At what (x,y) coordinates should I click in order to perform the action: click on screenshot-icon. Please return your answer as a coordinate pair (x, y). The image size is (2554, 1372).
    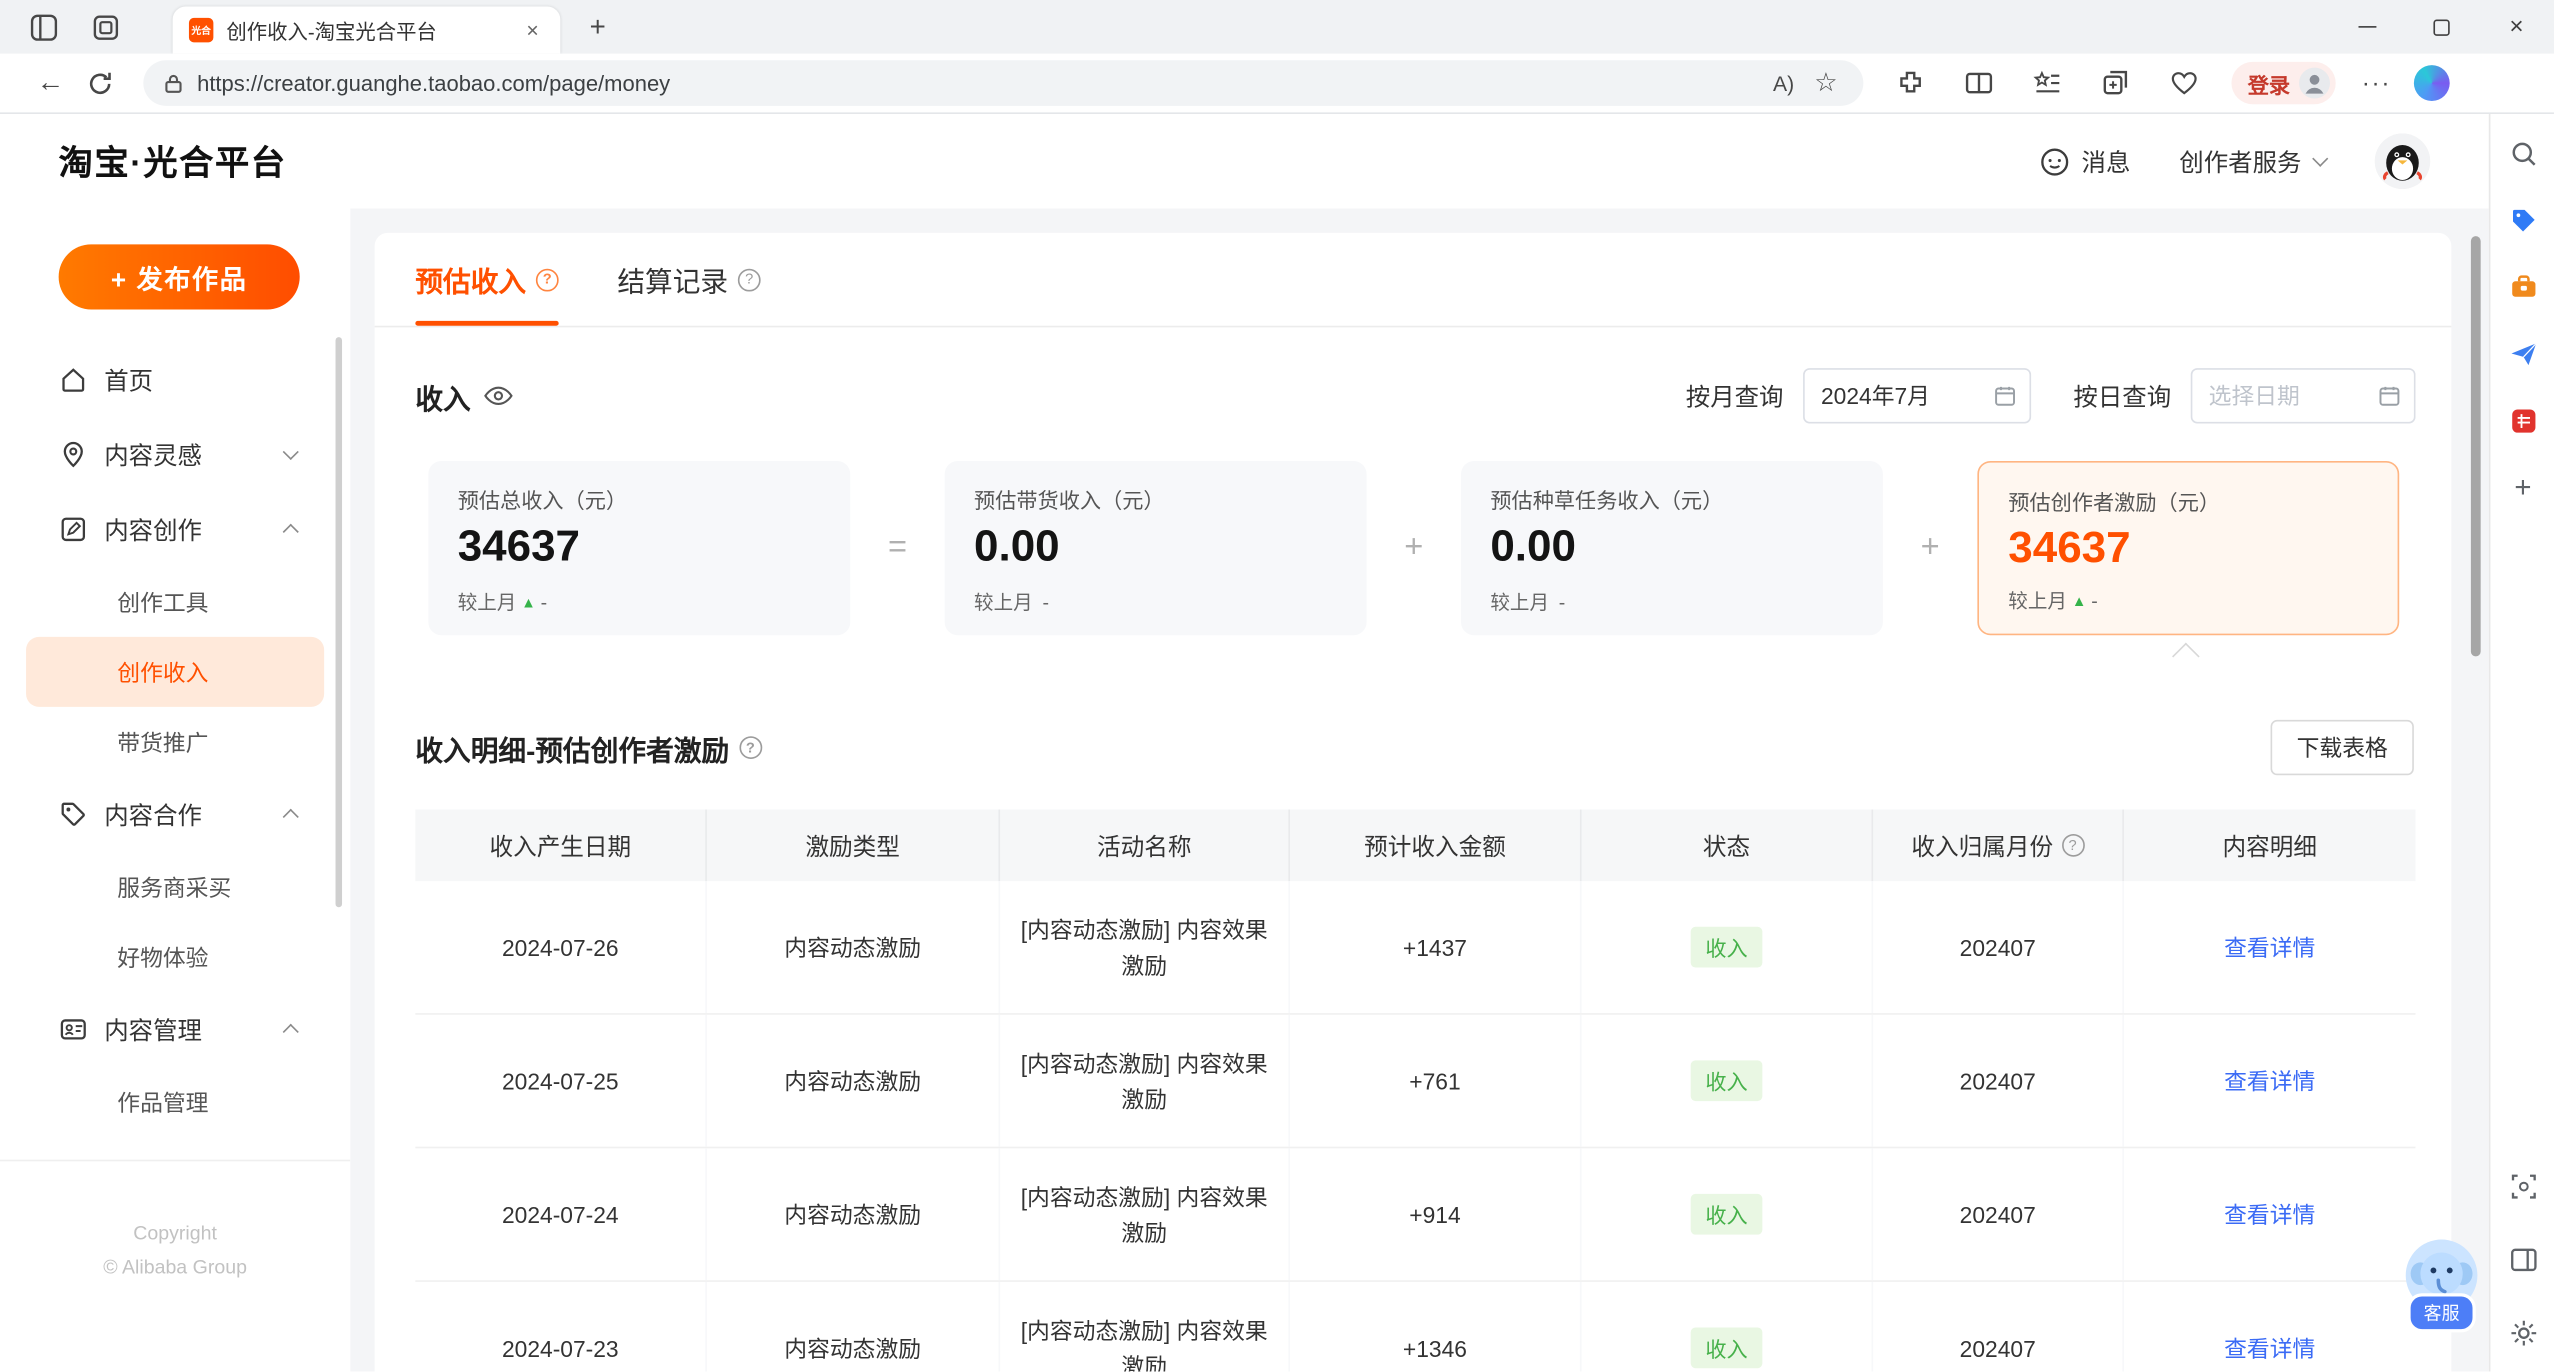
    Looking at the image, I should click on (2522, 1185).